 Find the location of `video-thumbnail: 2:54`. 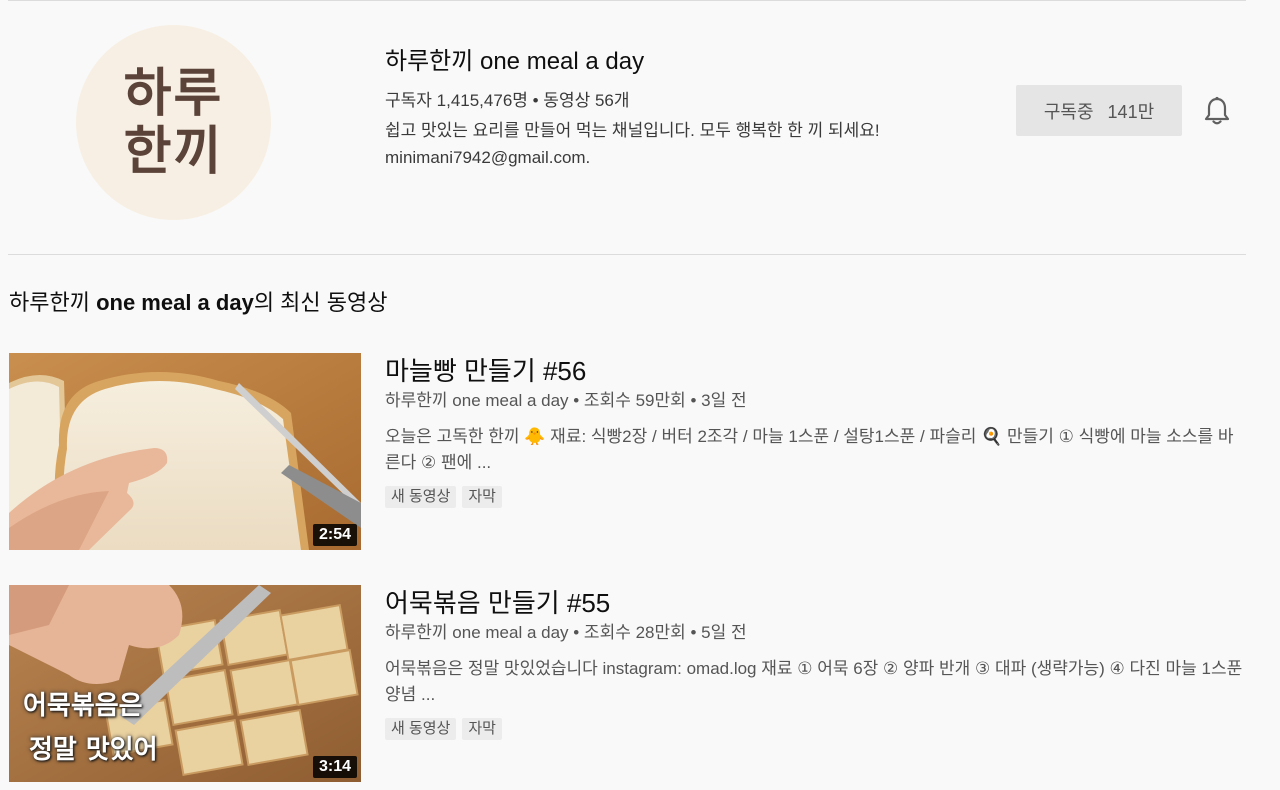

video-thumbnail: 2:54 is located at coordinates (185, 451).